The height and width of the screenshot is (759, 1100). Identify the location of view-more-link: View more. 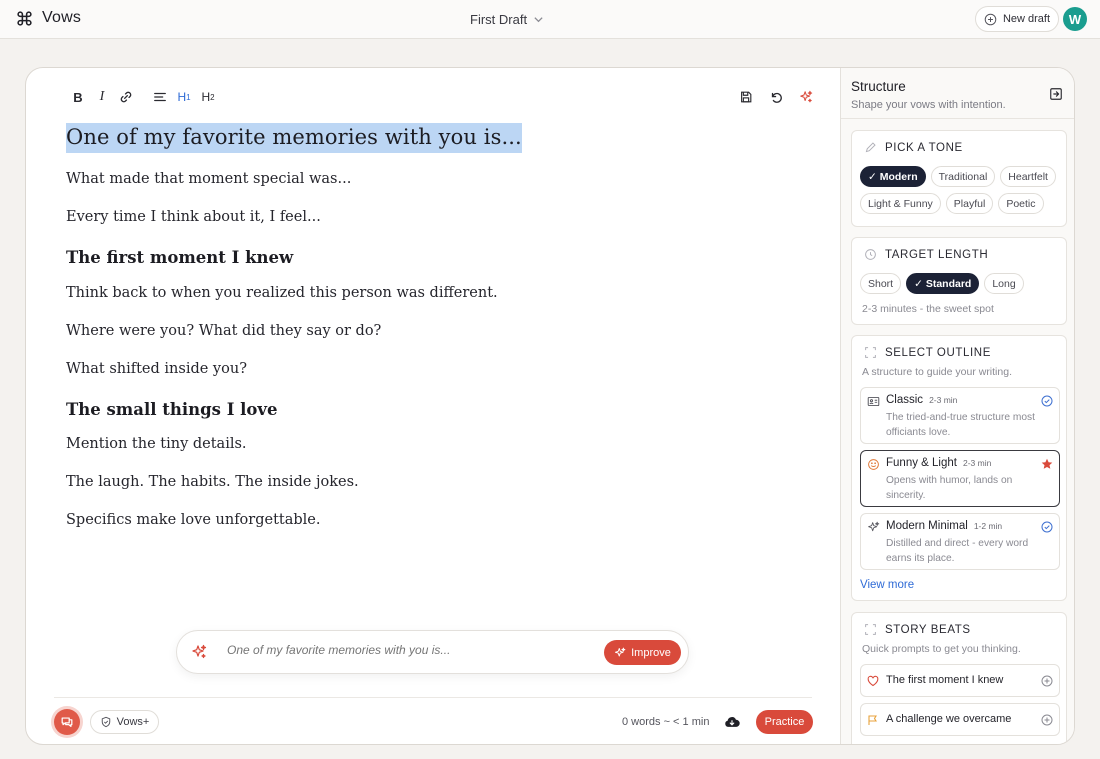
(887, 585).